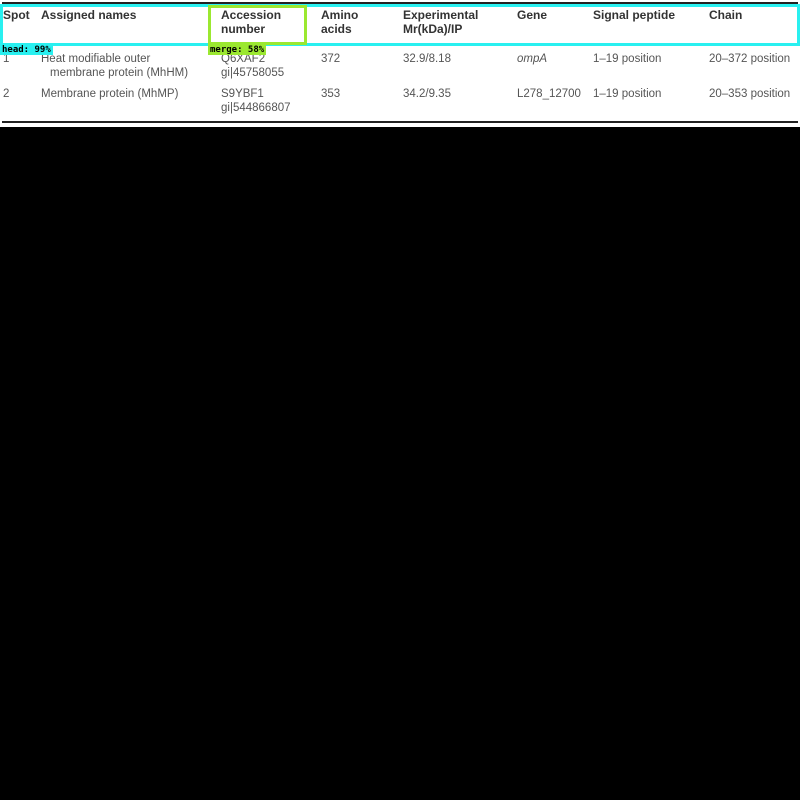  I want to click on row2-accession-line1: S9YBF1, so click(242, 94).